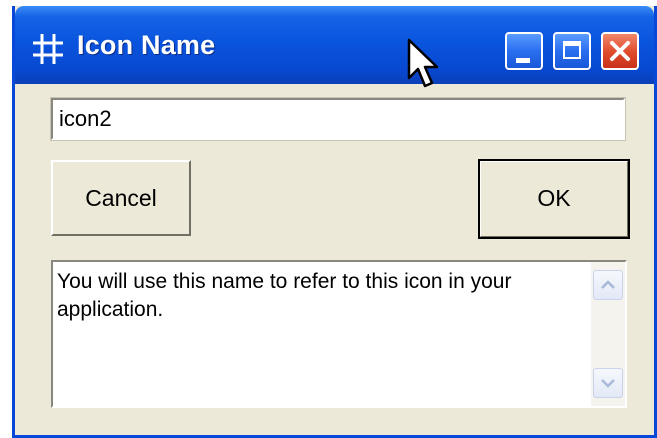  I want to click on close-button, so click(620, 51).